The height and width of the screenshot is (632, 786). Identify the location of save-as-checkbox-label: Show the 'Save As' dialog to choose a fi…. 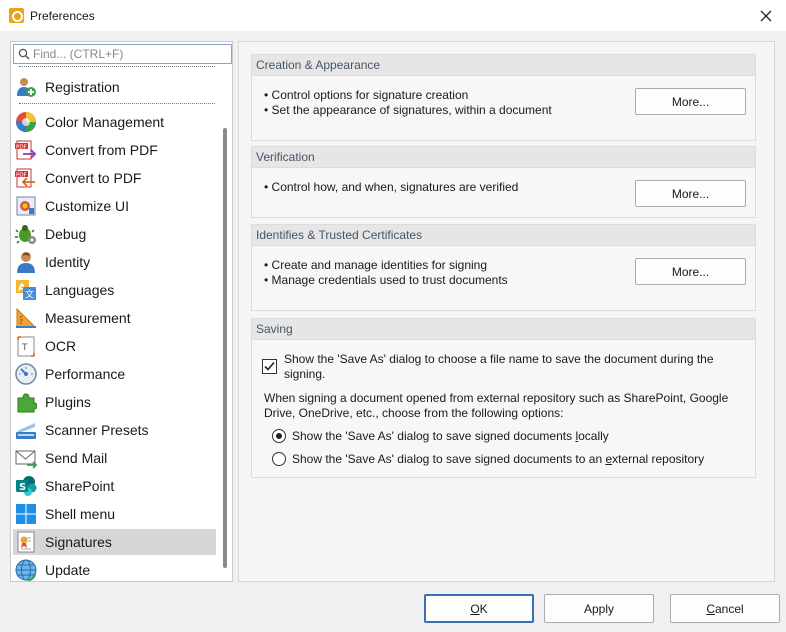
(499, 367).